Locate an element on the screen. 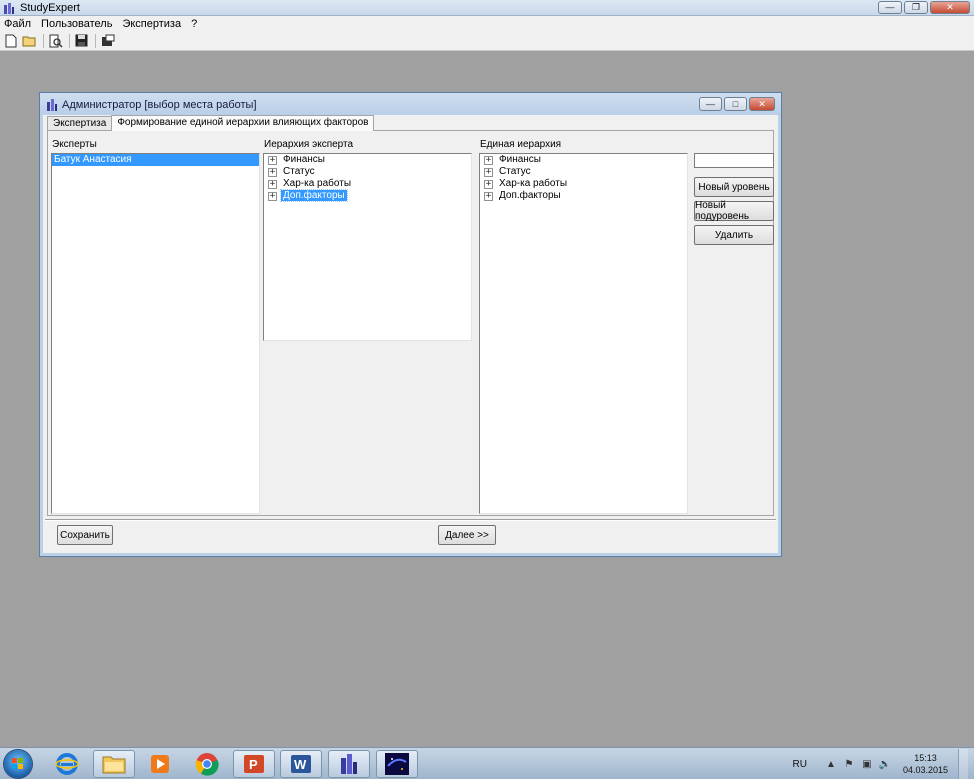  windows-logo-icon is located at coordinates (17, 763).